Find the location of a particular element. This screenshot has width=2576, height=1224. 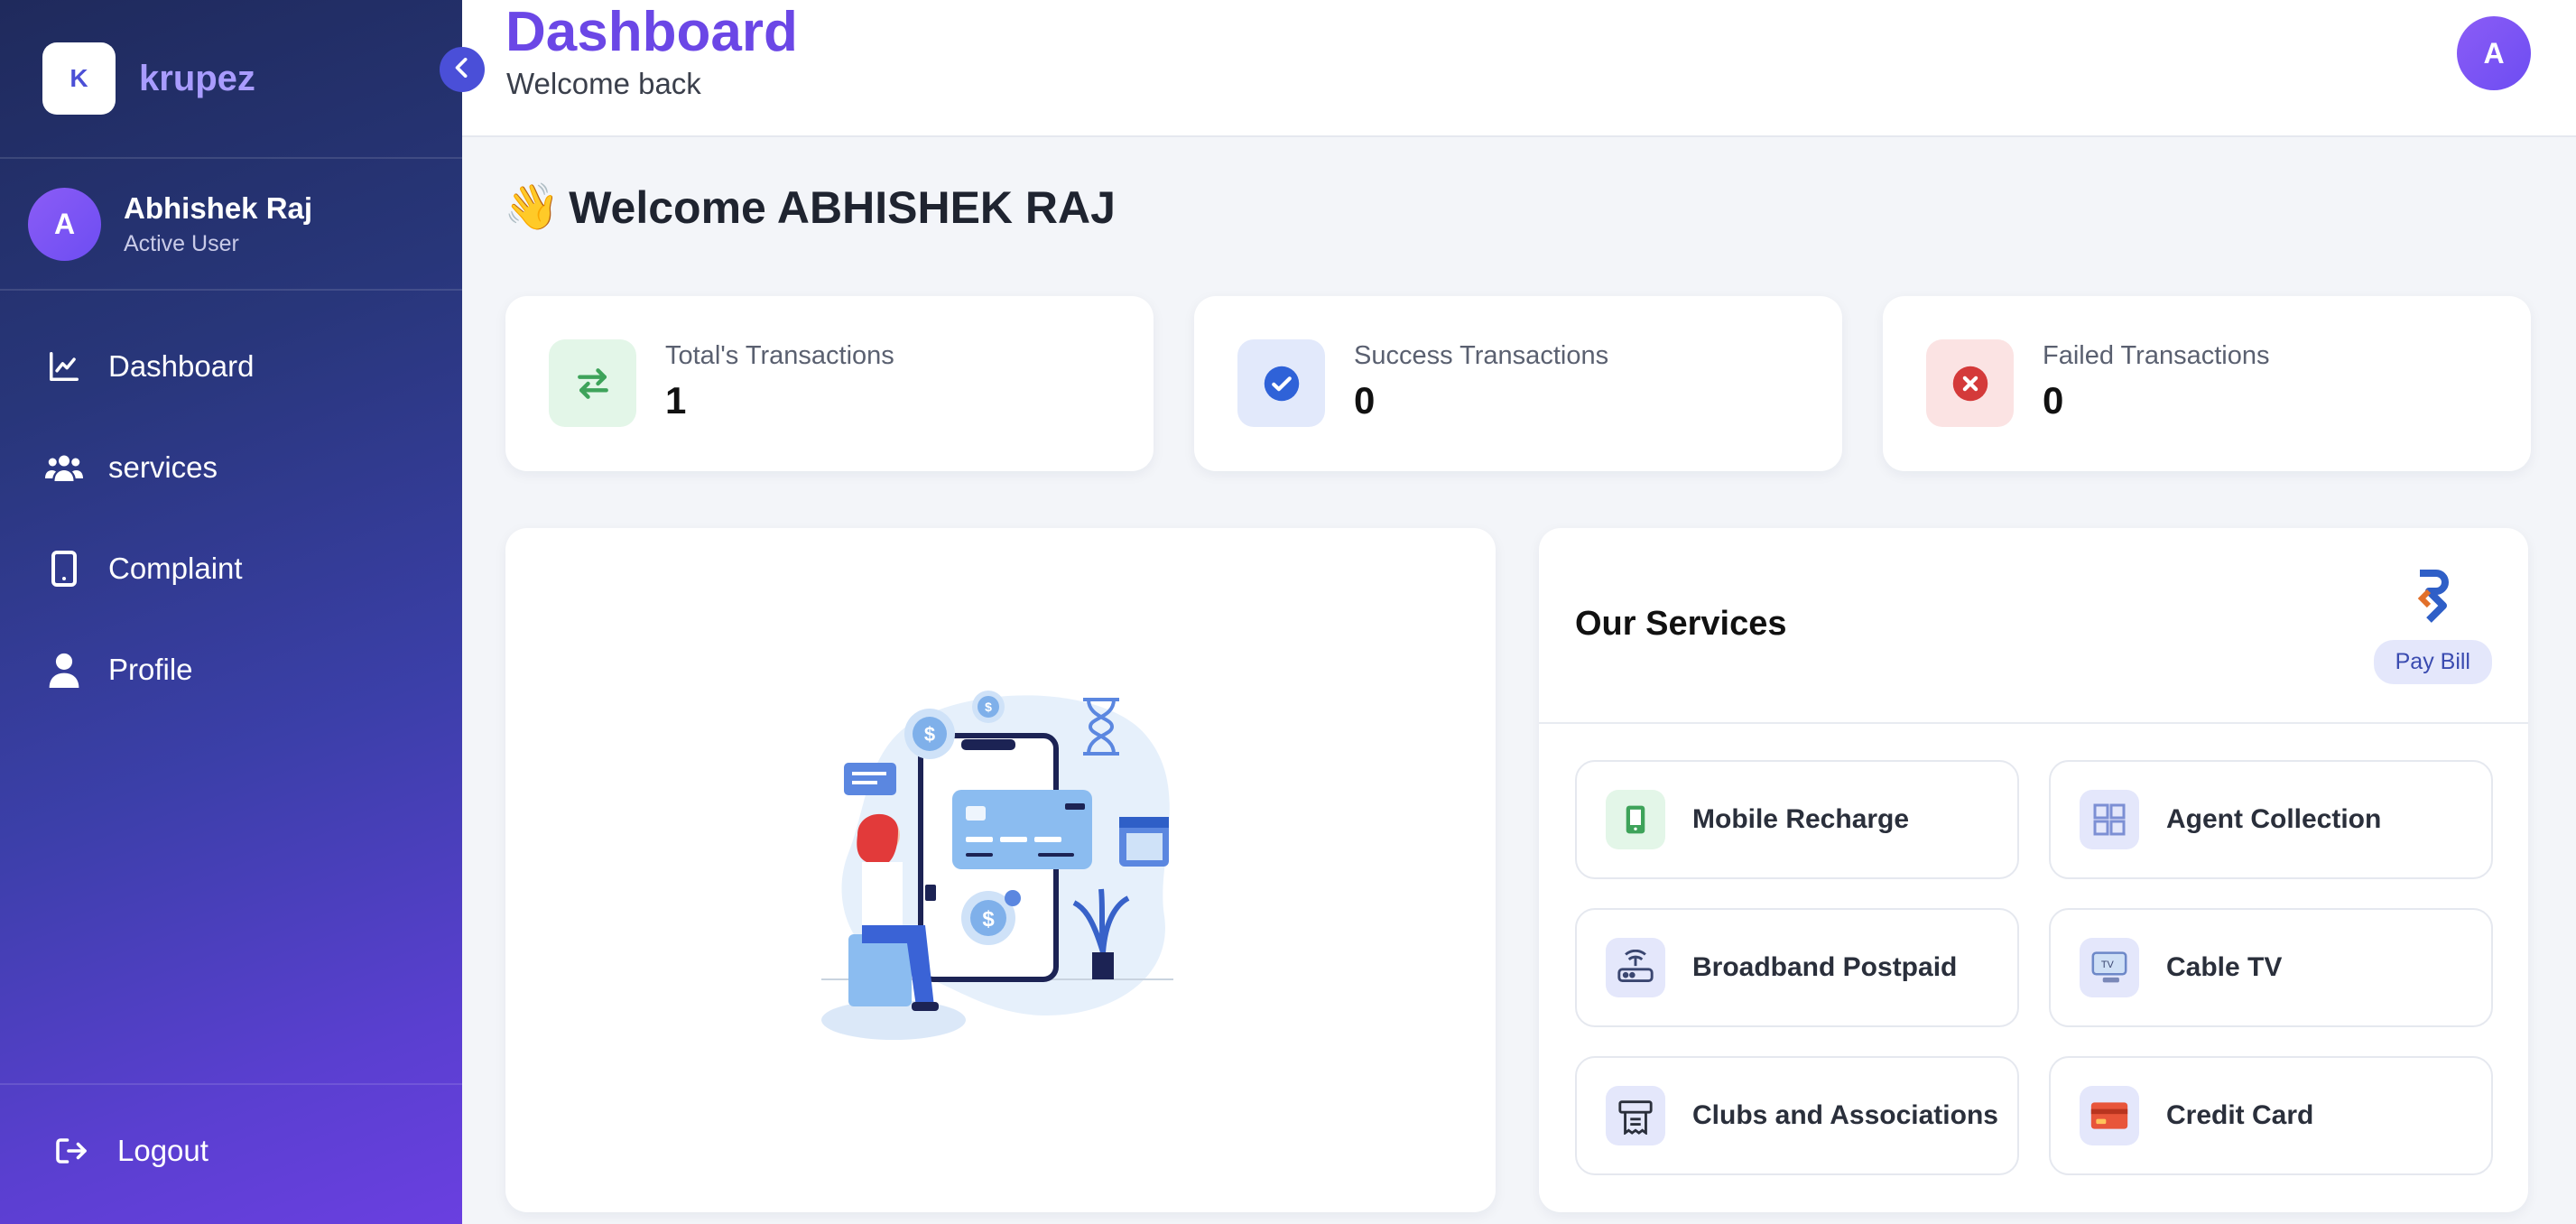

svg-text: TV is located at coordinates (2108, 965).